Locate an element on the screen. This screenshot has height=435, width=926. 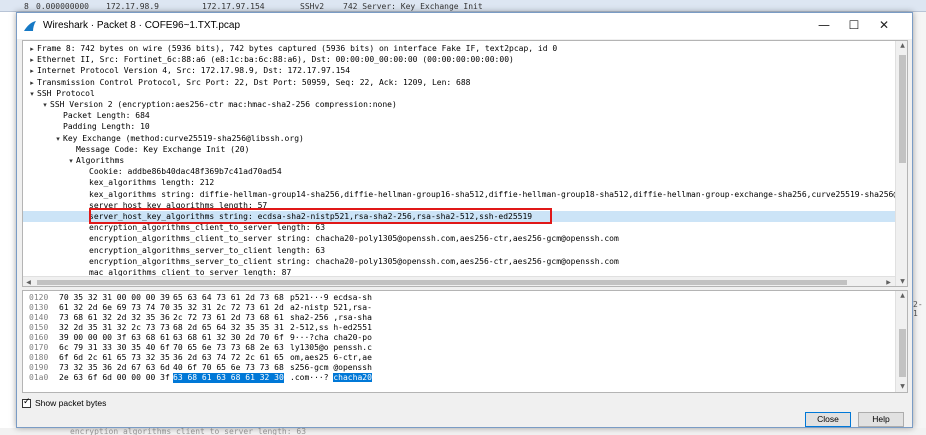
hex-bytes-second-half: 65 63 64 73 61 2d 73 68 is located at coordinates (228, 297).